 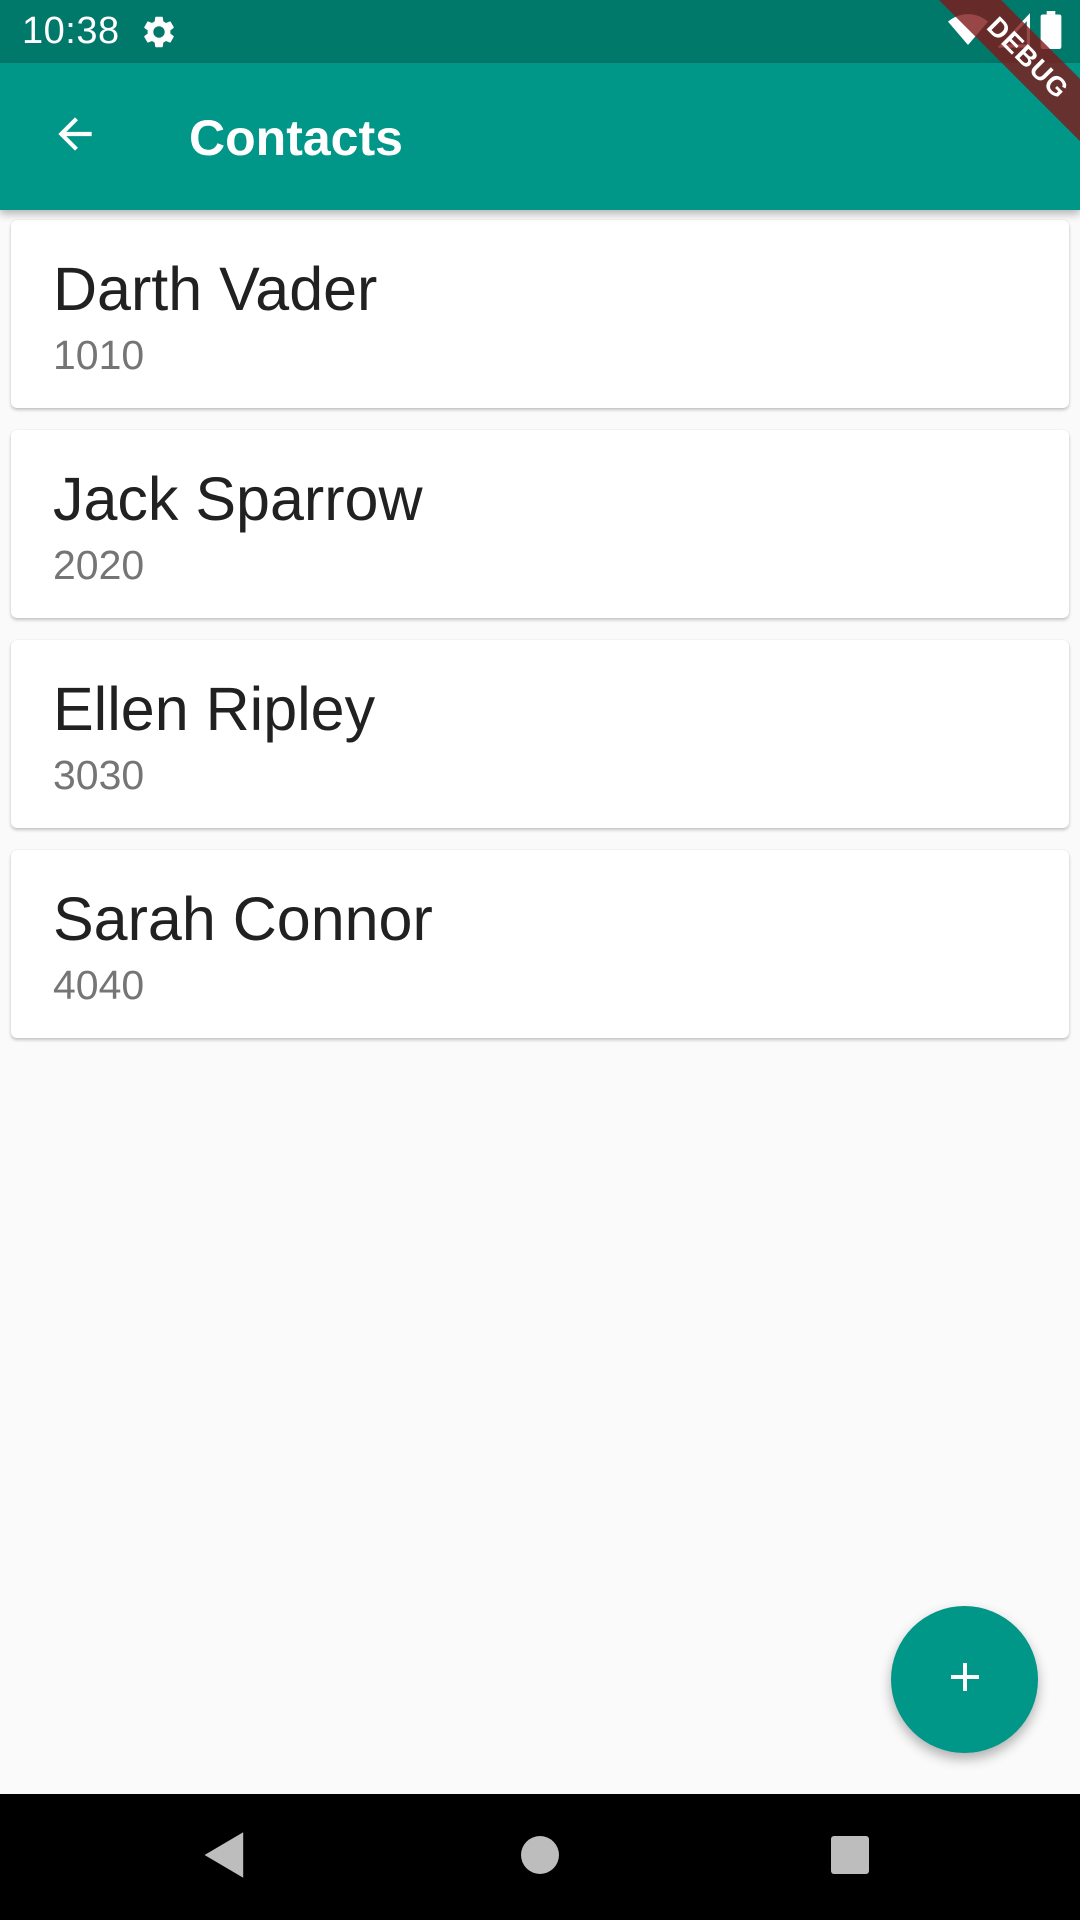 I want to click on system-nav-bar, so click(x=540, y=1857).